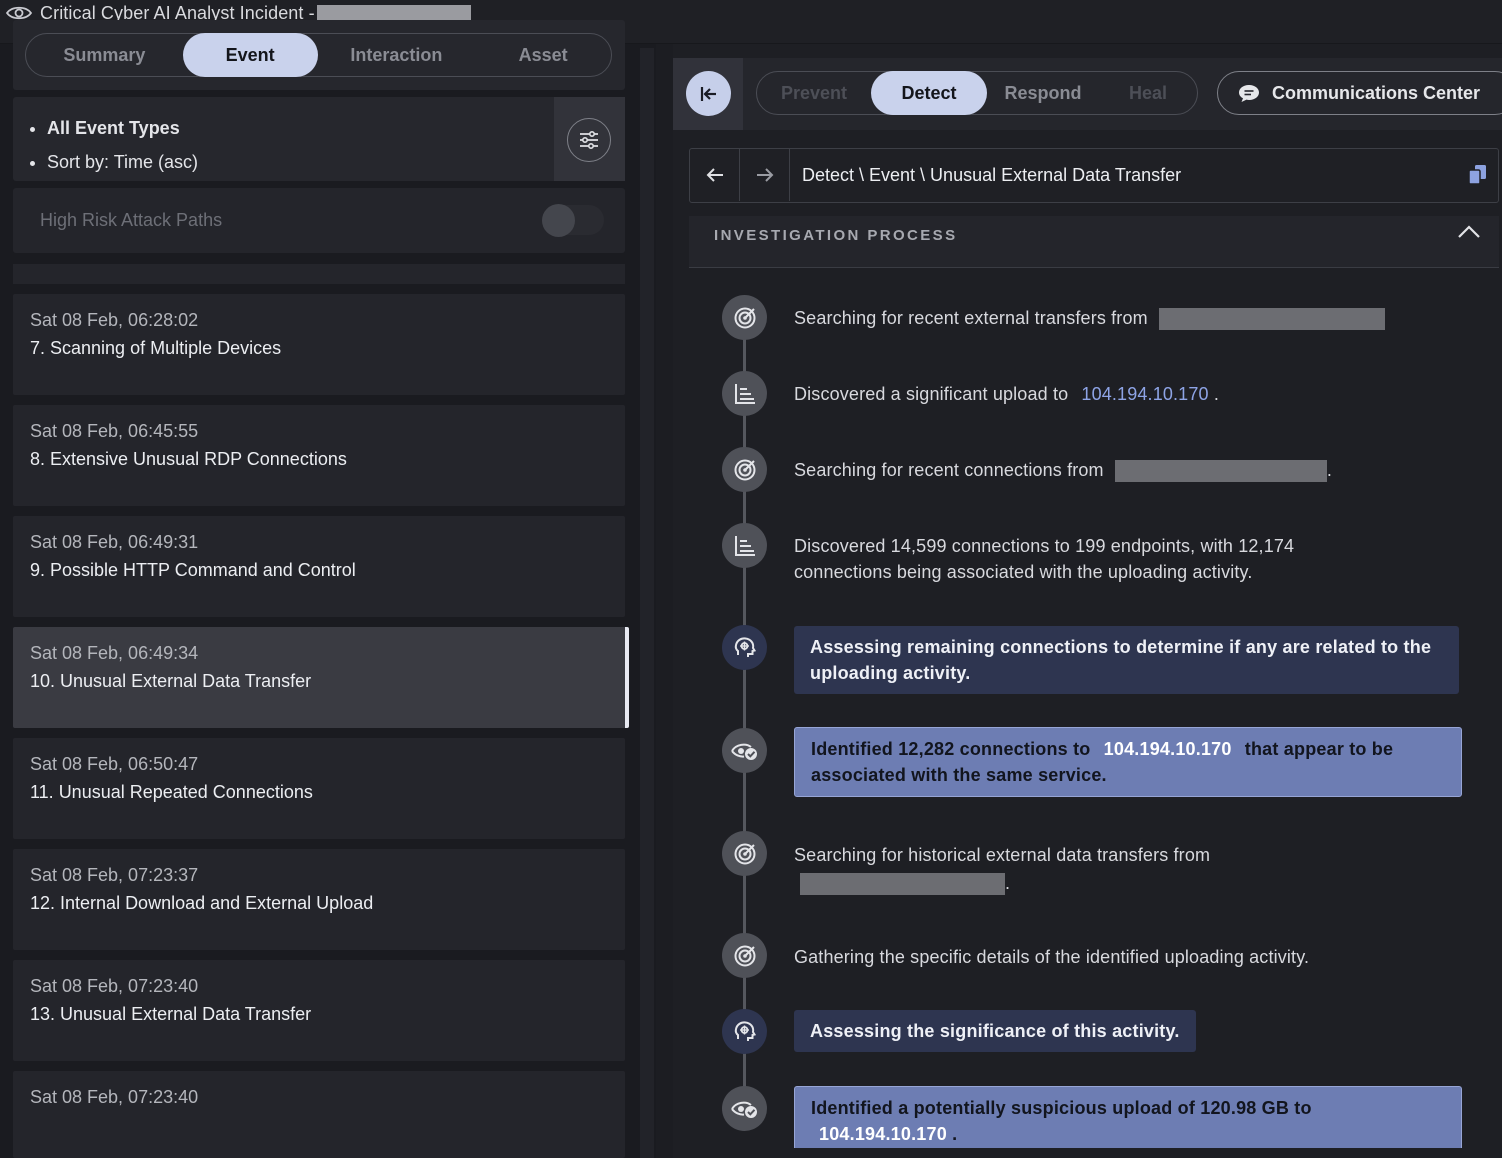  Describe the element at coordinates (131, 220) in the screenshot. I see `risk-paths-label: High Risk Attack Paths` at that location.